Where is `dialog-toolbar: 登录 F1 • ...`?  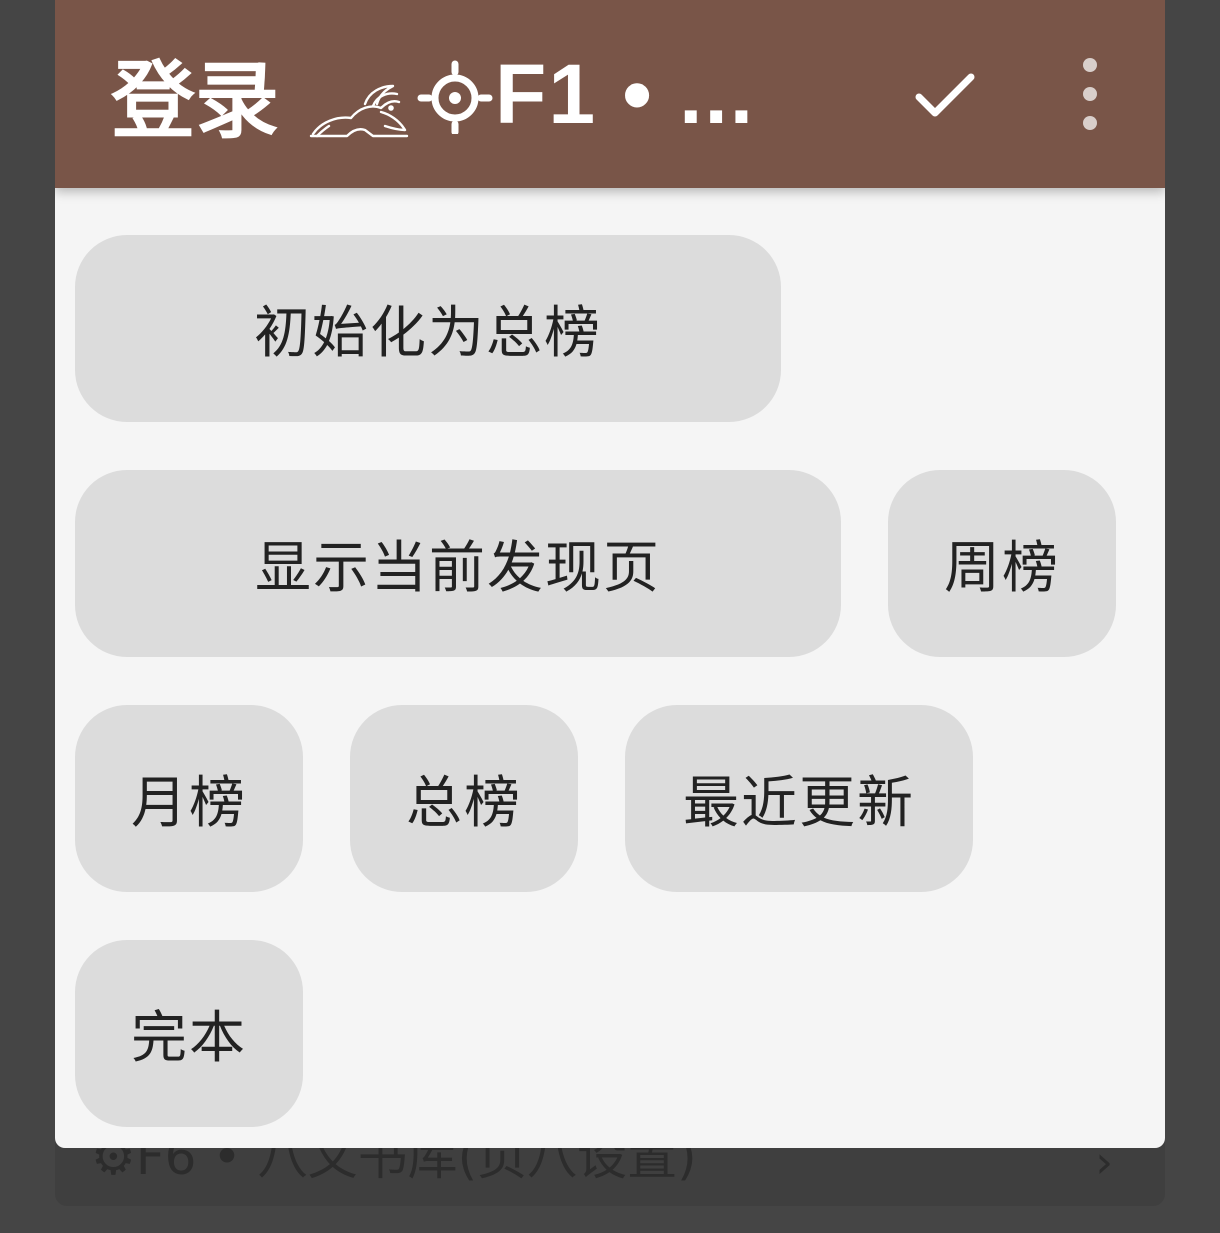 dialog-toolbar: 登录 F1 • ... is located at coordinates (610, 94).